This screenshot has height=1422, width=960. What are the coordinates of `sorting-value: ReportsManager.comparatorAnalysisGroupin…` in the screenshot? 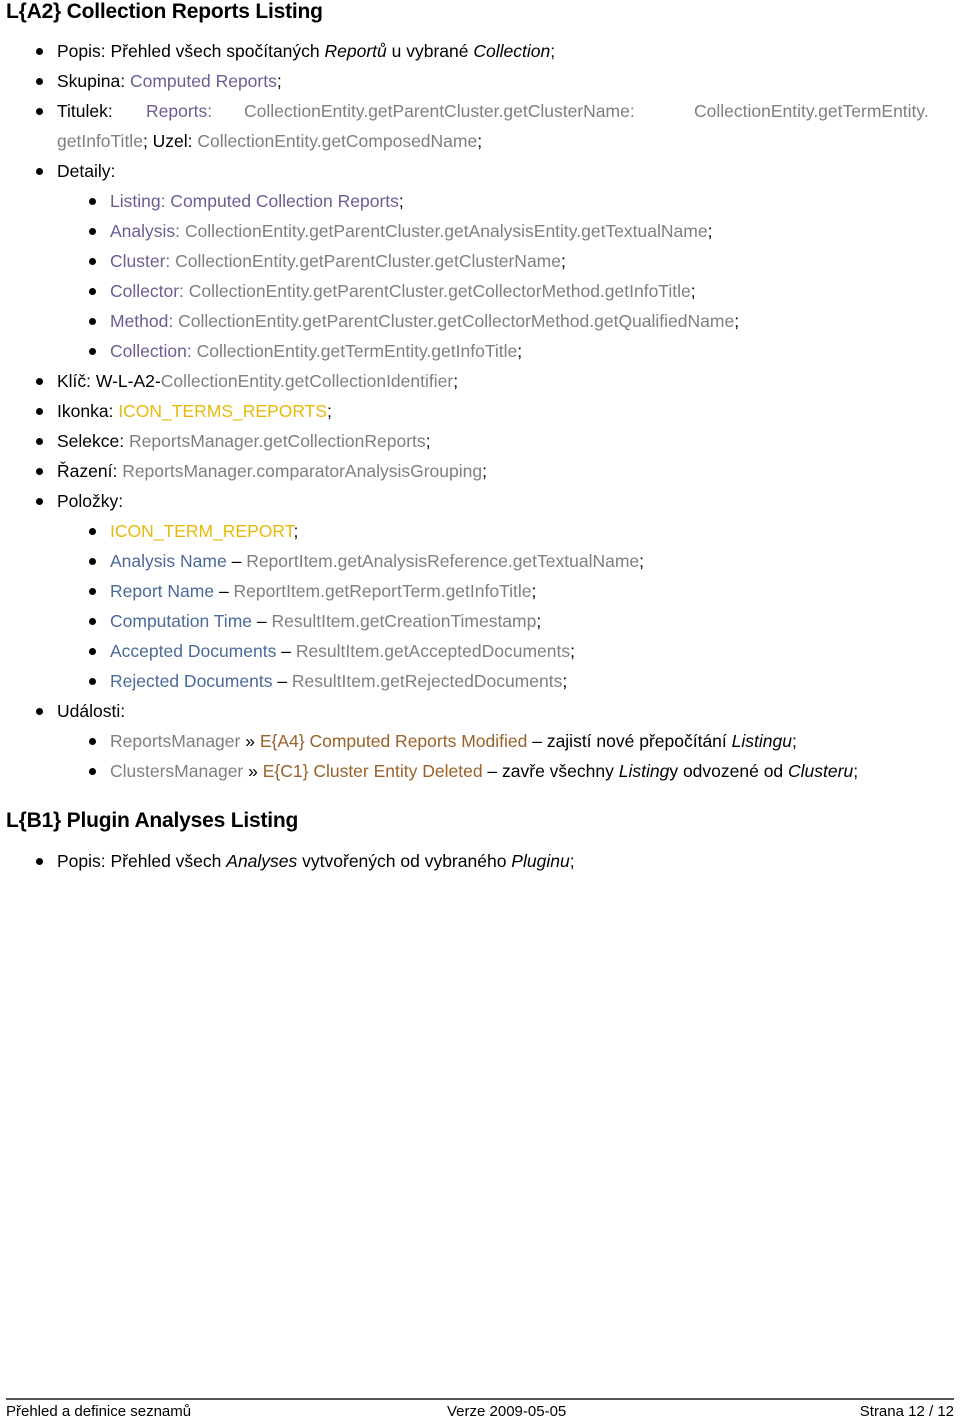 It's located at (302, 471).